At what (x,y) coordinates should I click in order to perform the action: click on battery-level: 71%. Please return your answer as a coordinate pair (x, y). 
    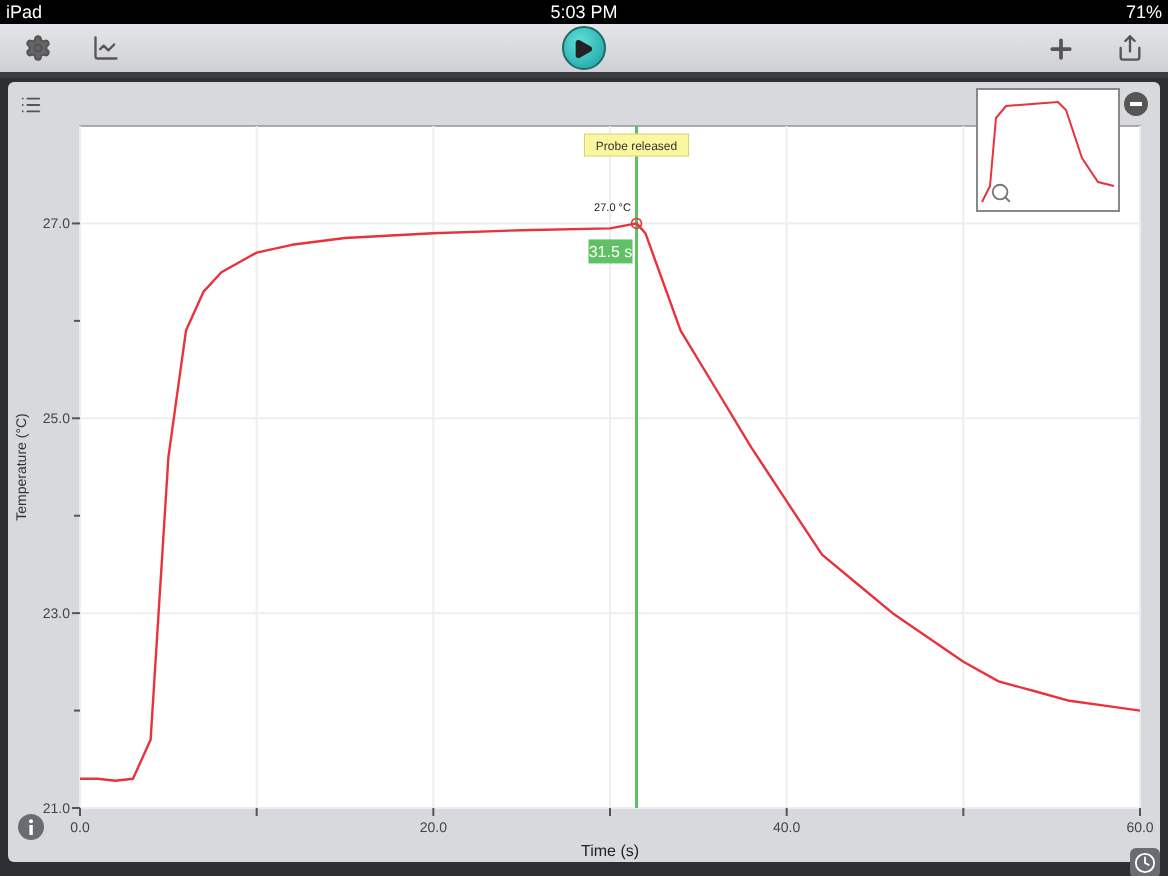
    Looking at the image, I should click on (1143, 12).